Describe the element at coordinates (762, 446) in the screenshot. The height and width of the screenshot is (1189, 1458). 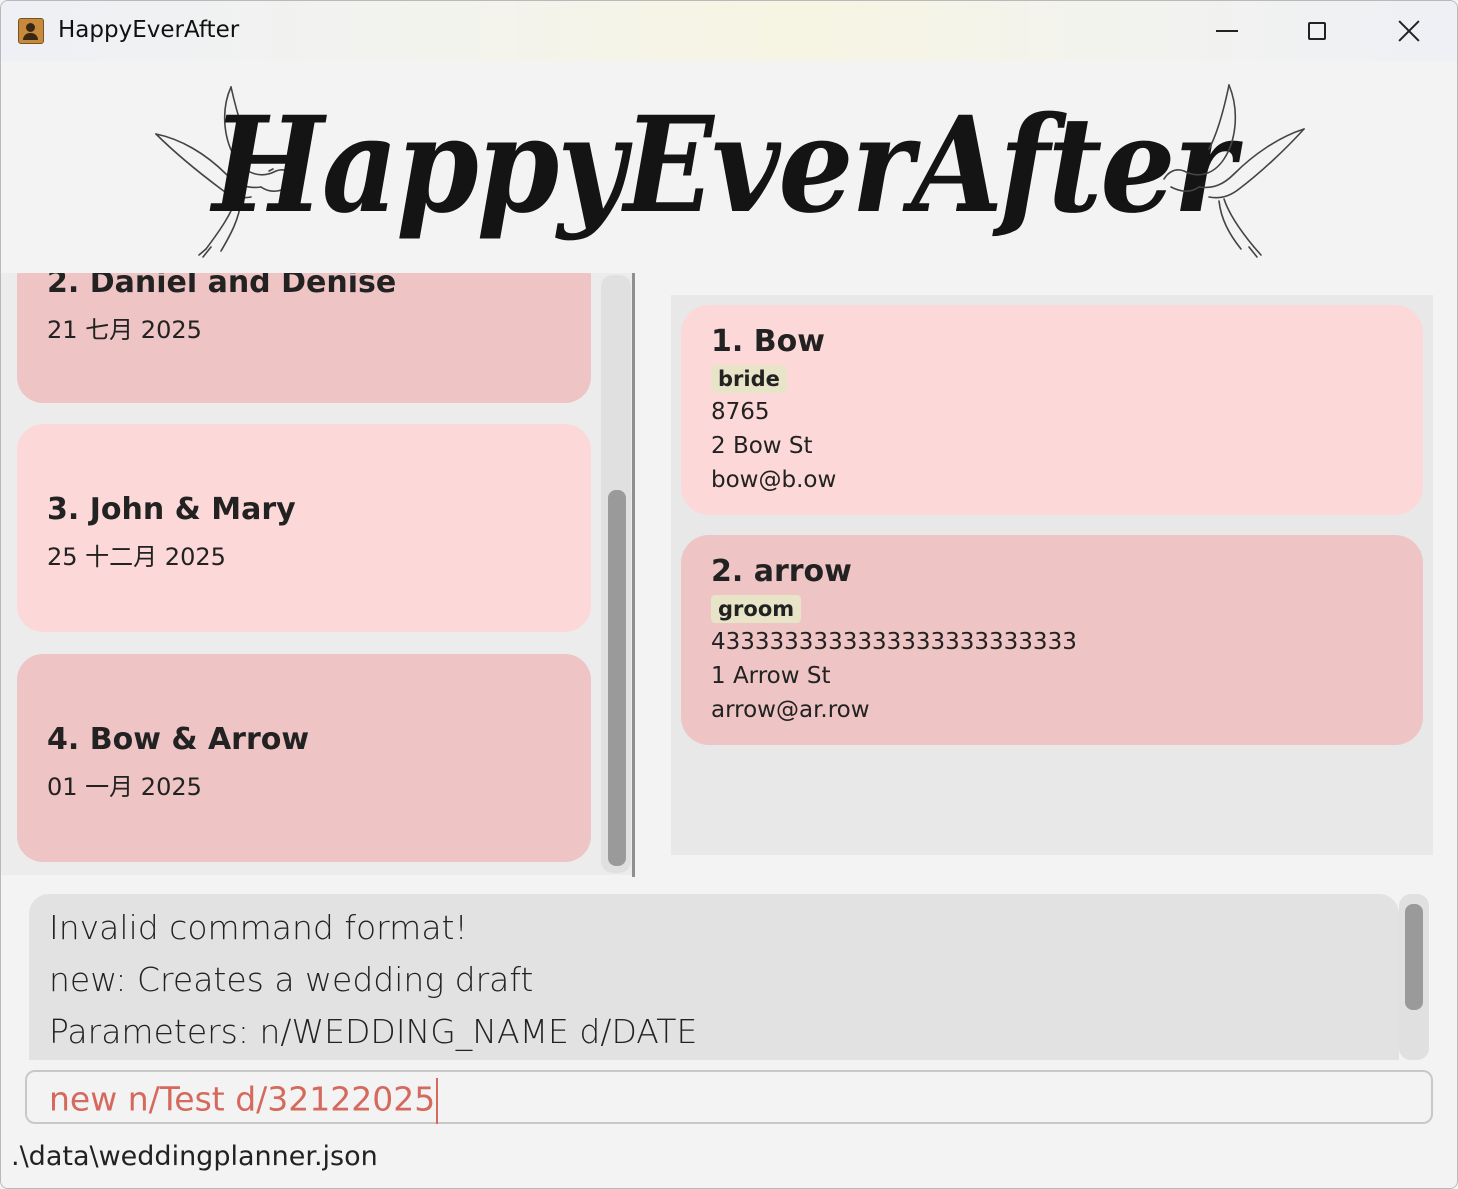
I see `person-address: 2 Bow St` at that location.